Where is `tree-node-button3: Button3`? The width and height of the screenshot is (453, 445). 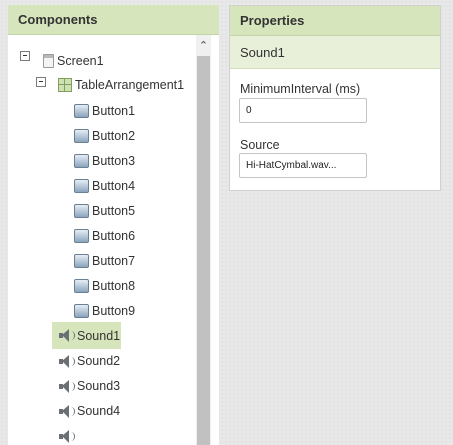 tree-node-button3: Button3 is located at coordinates (104, 161).